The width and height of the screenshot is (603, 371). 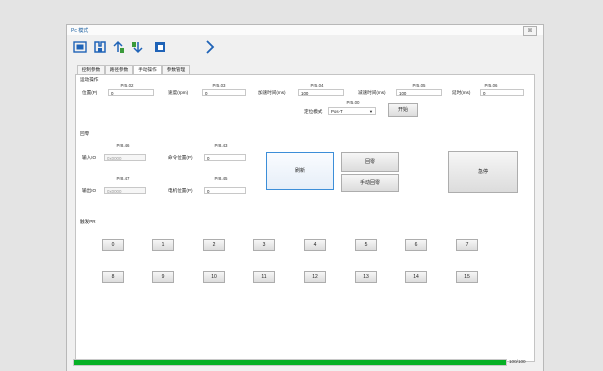 I want to click on motor-pos-code: Pr8.45, so click(x=221, y=178).